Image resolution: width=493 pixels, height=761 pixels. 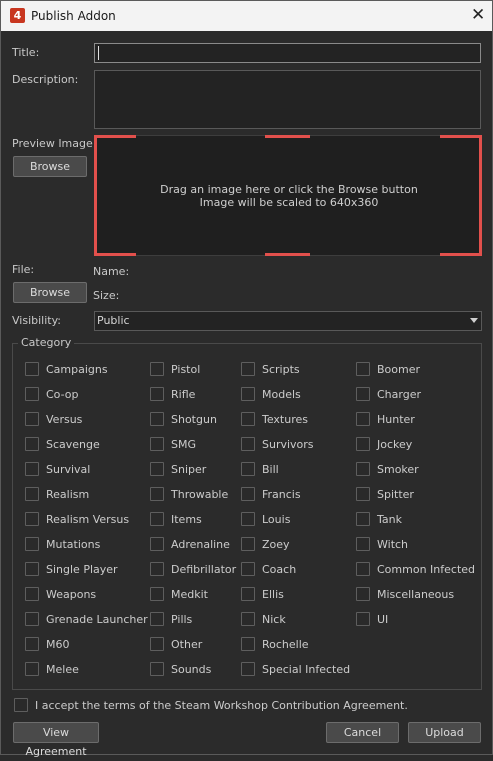 I want to click on category-checkbox-m60, so click(x=32, y=644).